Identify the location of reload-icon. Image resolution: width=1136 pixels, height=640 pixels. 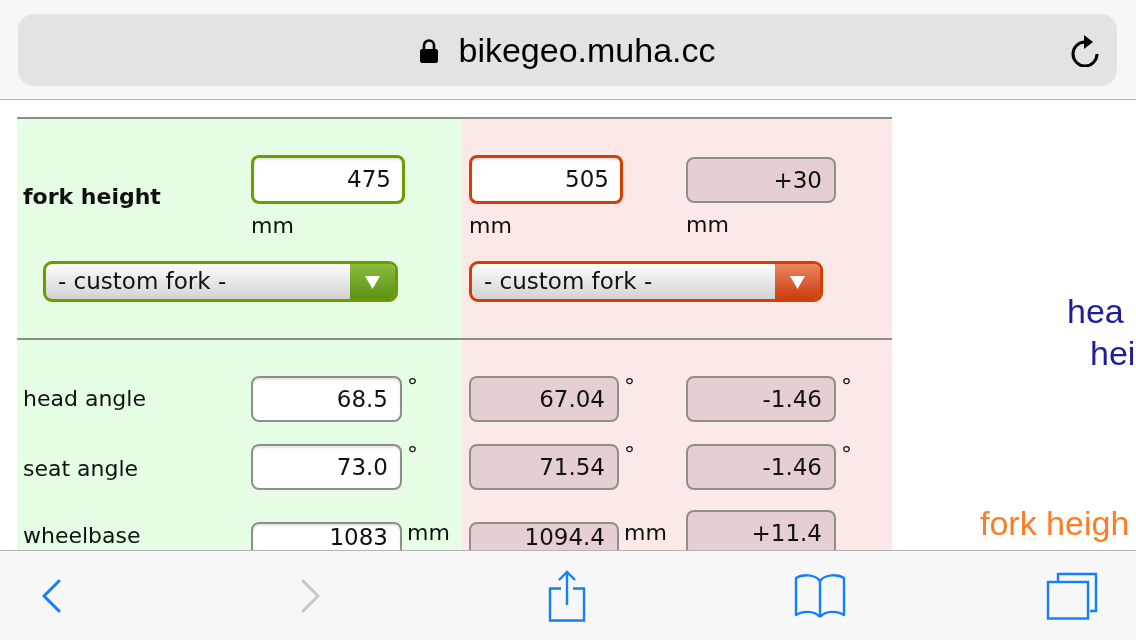
(1085, 50).